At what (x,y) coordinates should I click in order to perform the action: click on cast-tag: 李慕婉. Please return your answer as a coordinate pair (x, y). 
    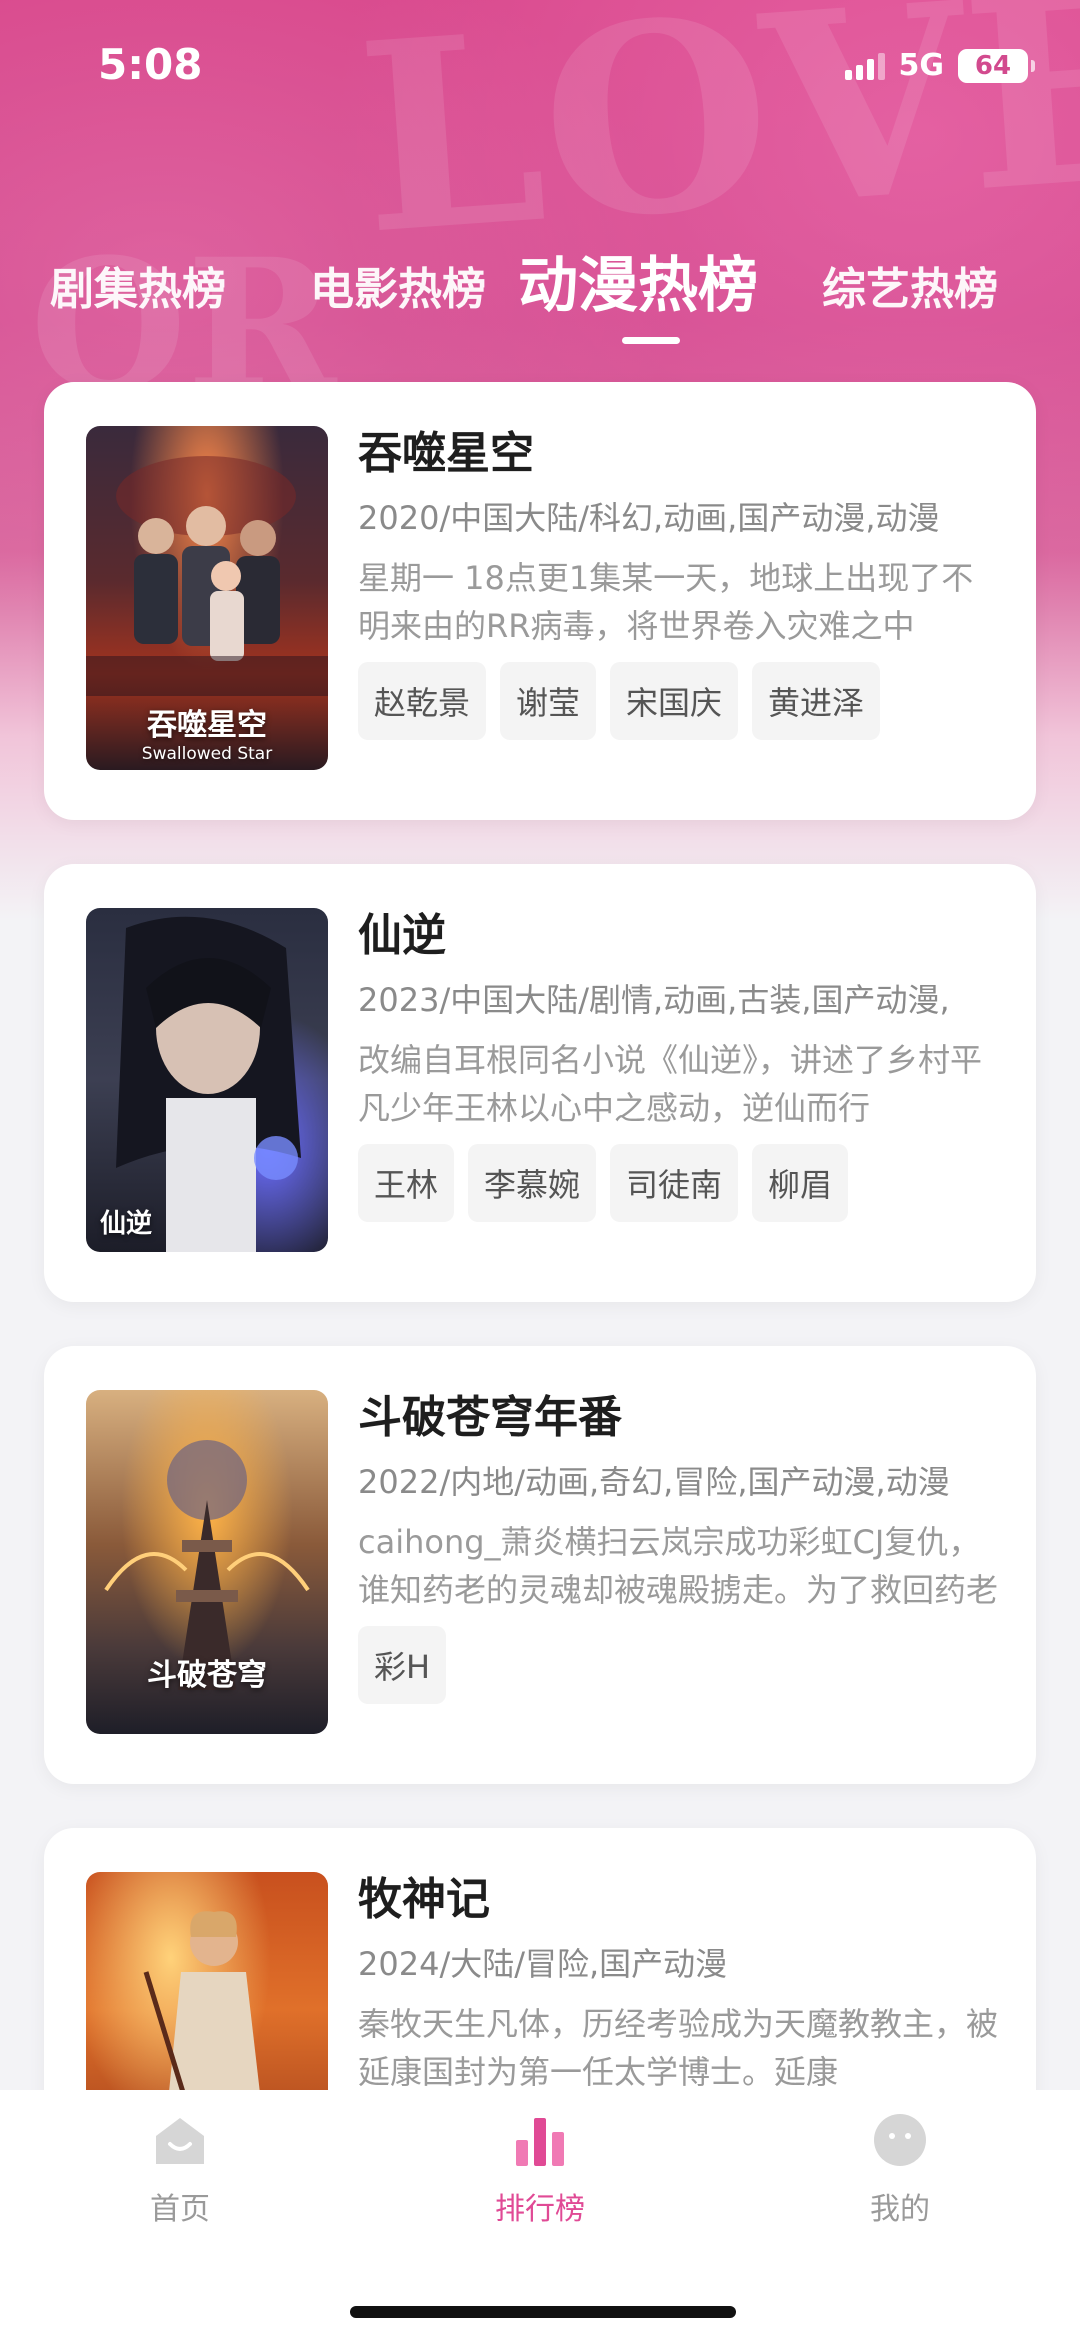
    Looking at the image, I should click on (532, 1183).